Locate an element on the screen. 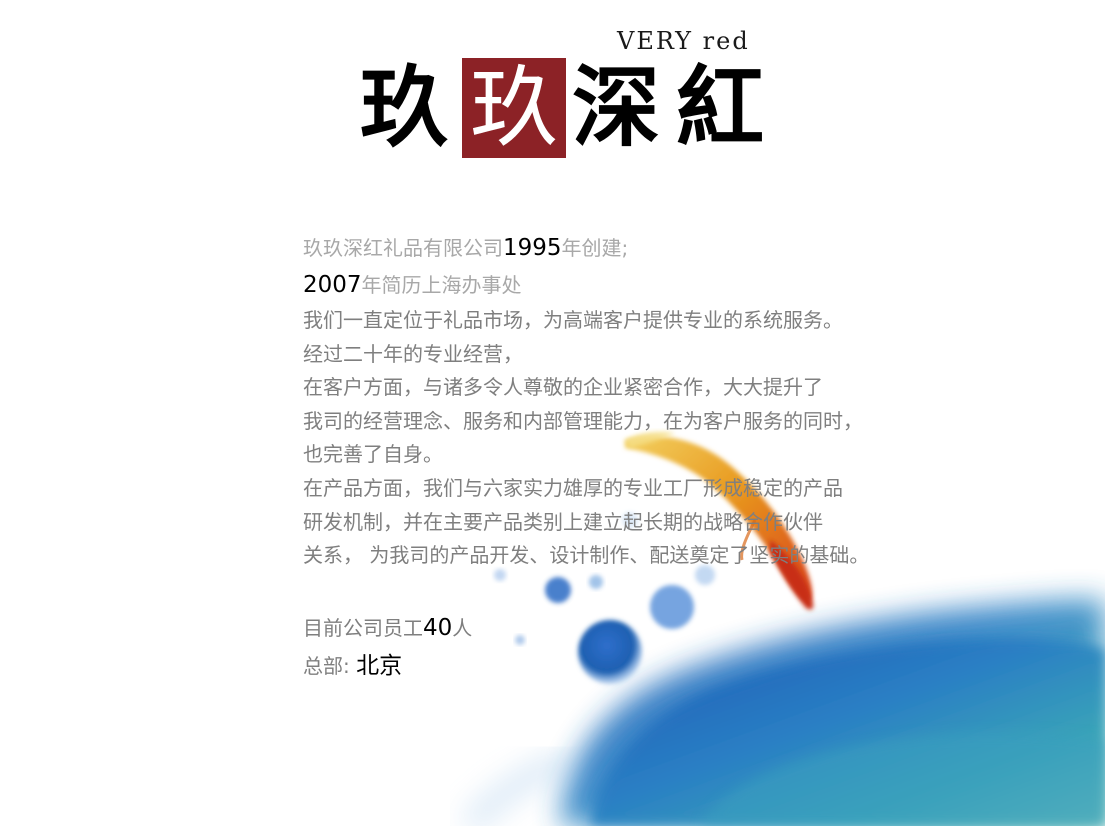 This screenshot has width=1105, height=826. brand-logo: VERY red 玖 玖 深 紅 is located at coordinates (567, 95).